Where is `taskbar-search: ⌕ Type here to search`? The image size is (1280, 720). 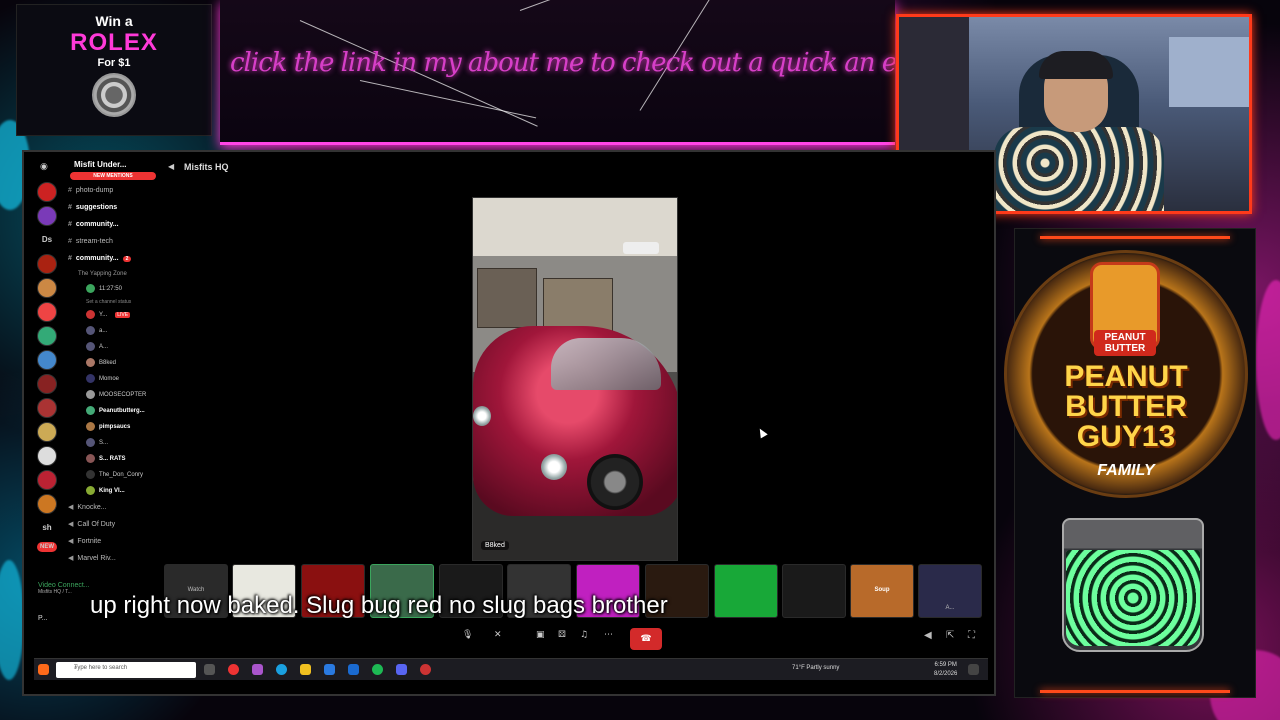 taskbar-search: ⌕ Type here to search is located at coordinates (126, 670).